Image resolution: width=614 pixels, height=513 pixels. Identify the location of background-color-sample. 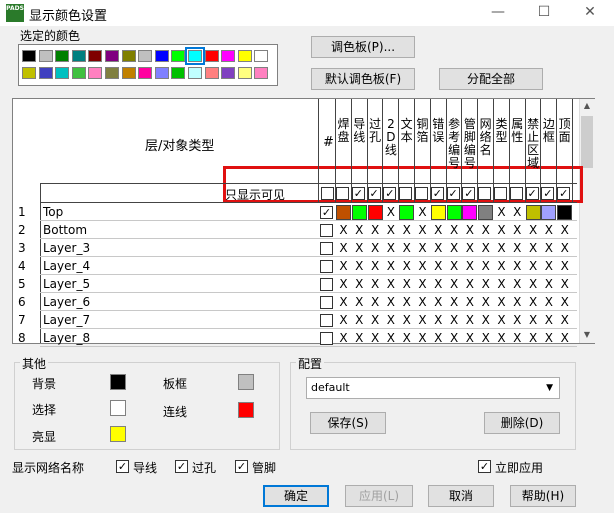
(118, 382).